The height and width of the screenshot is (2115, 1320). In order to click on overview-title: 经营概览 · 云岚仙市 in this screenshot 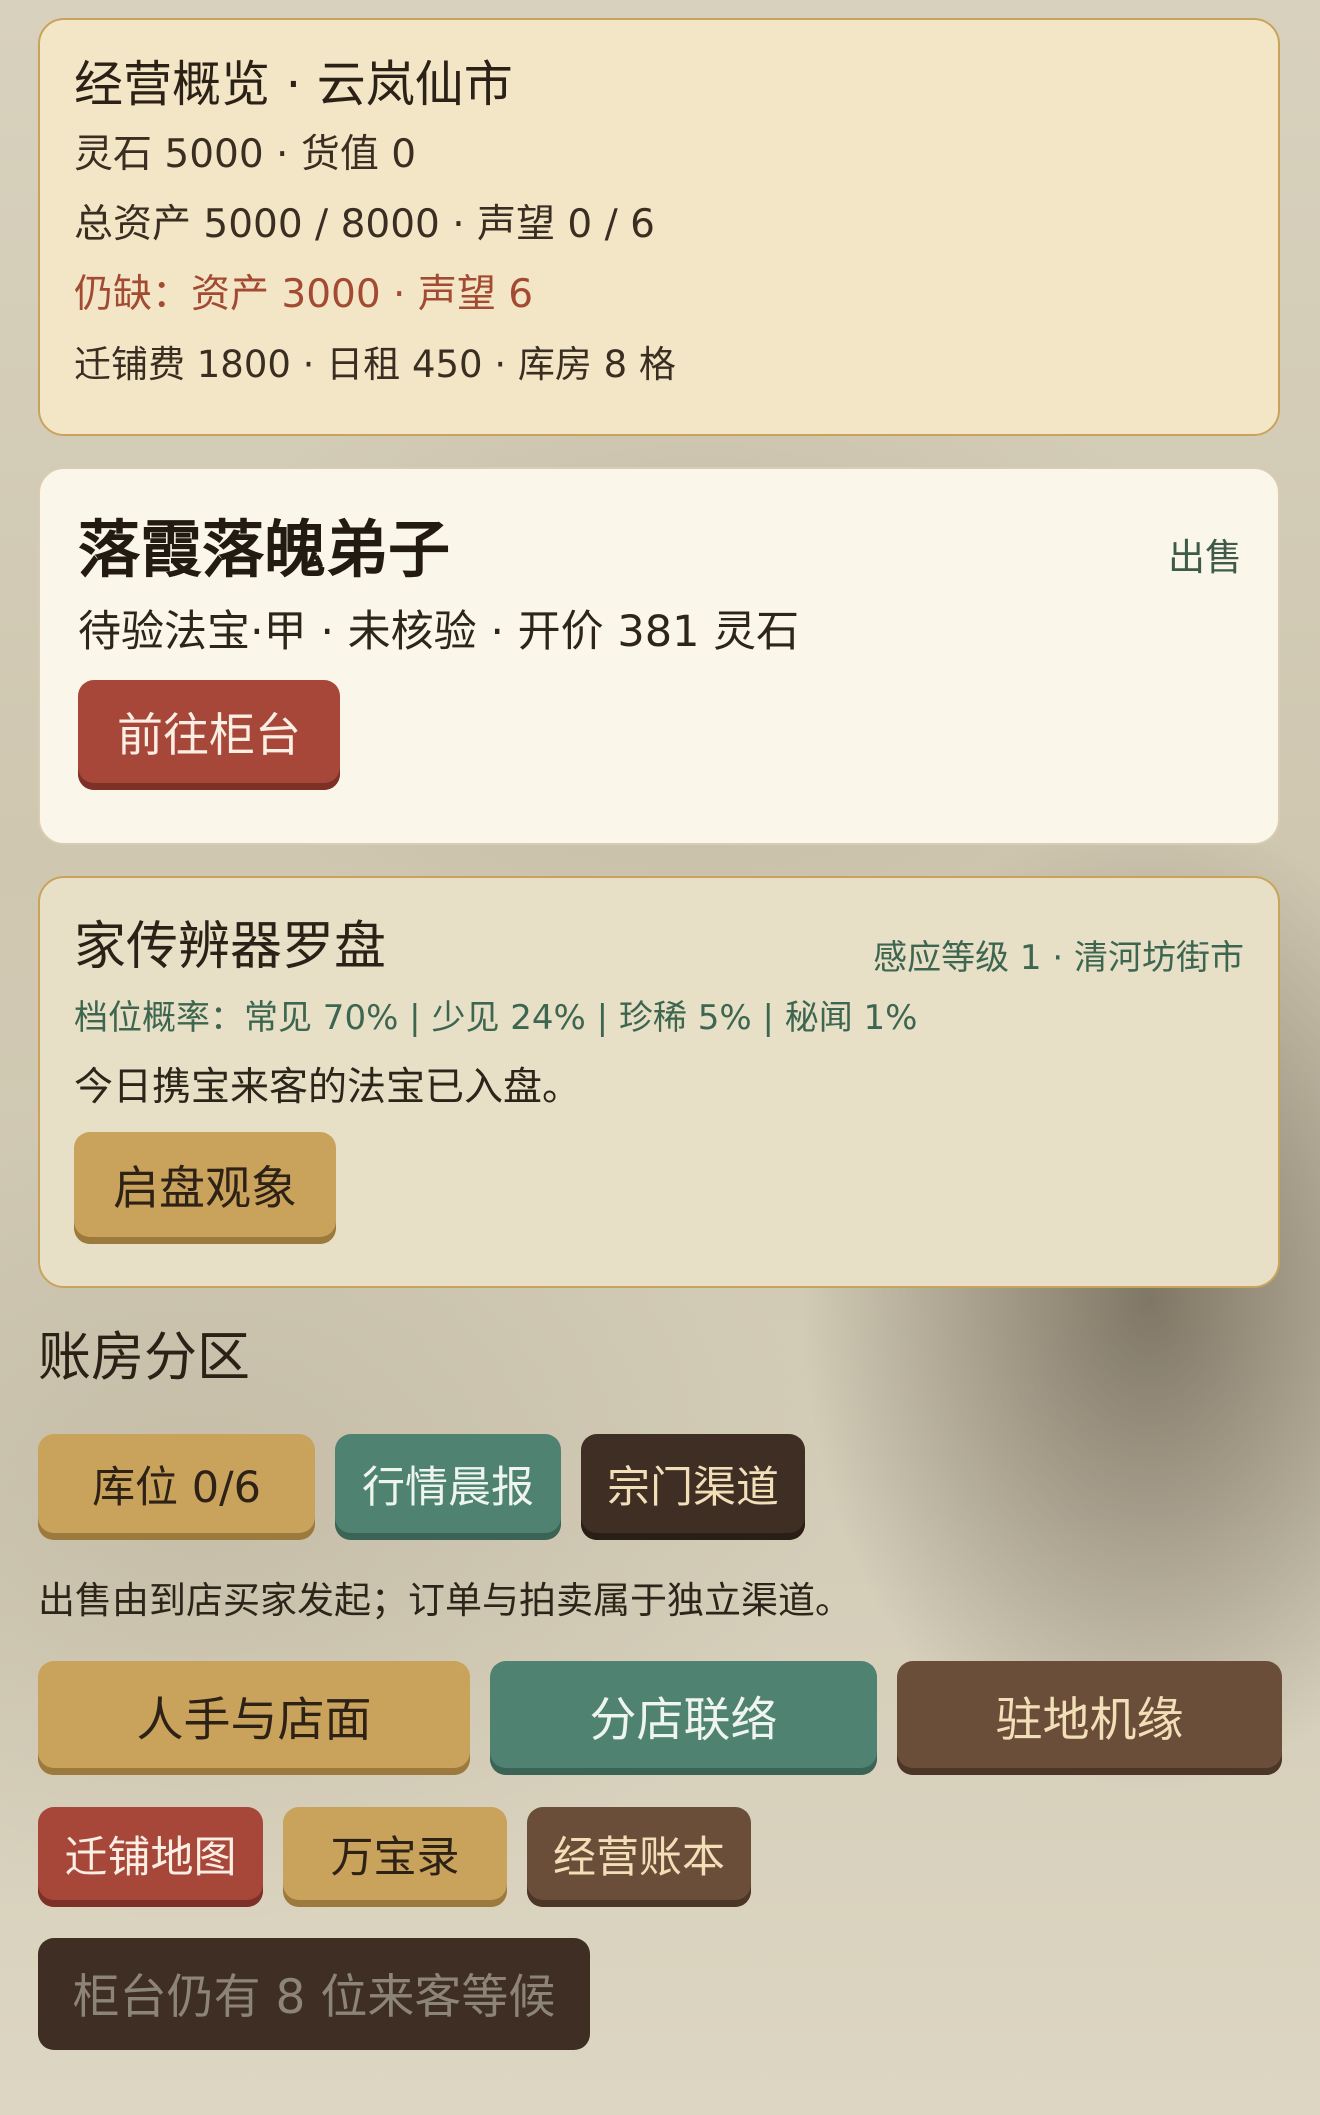, I will do `click(293, 84)`.